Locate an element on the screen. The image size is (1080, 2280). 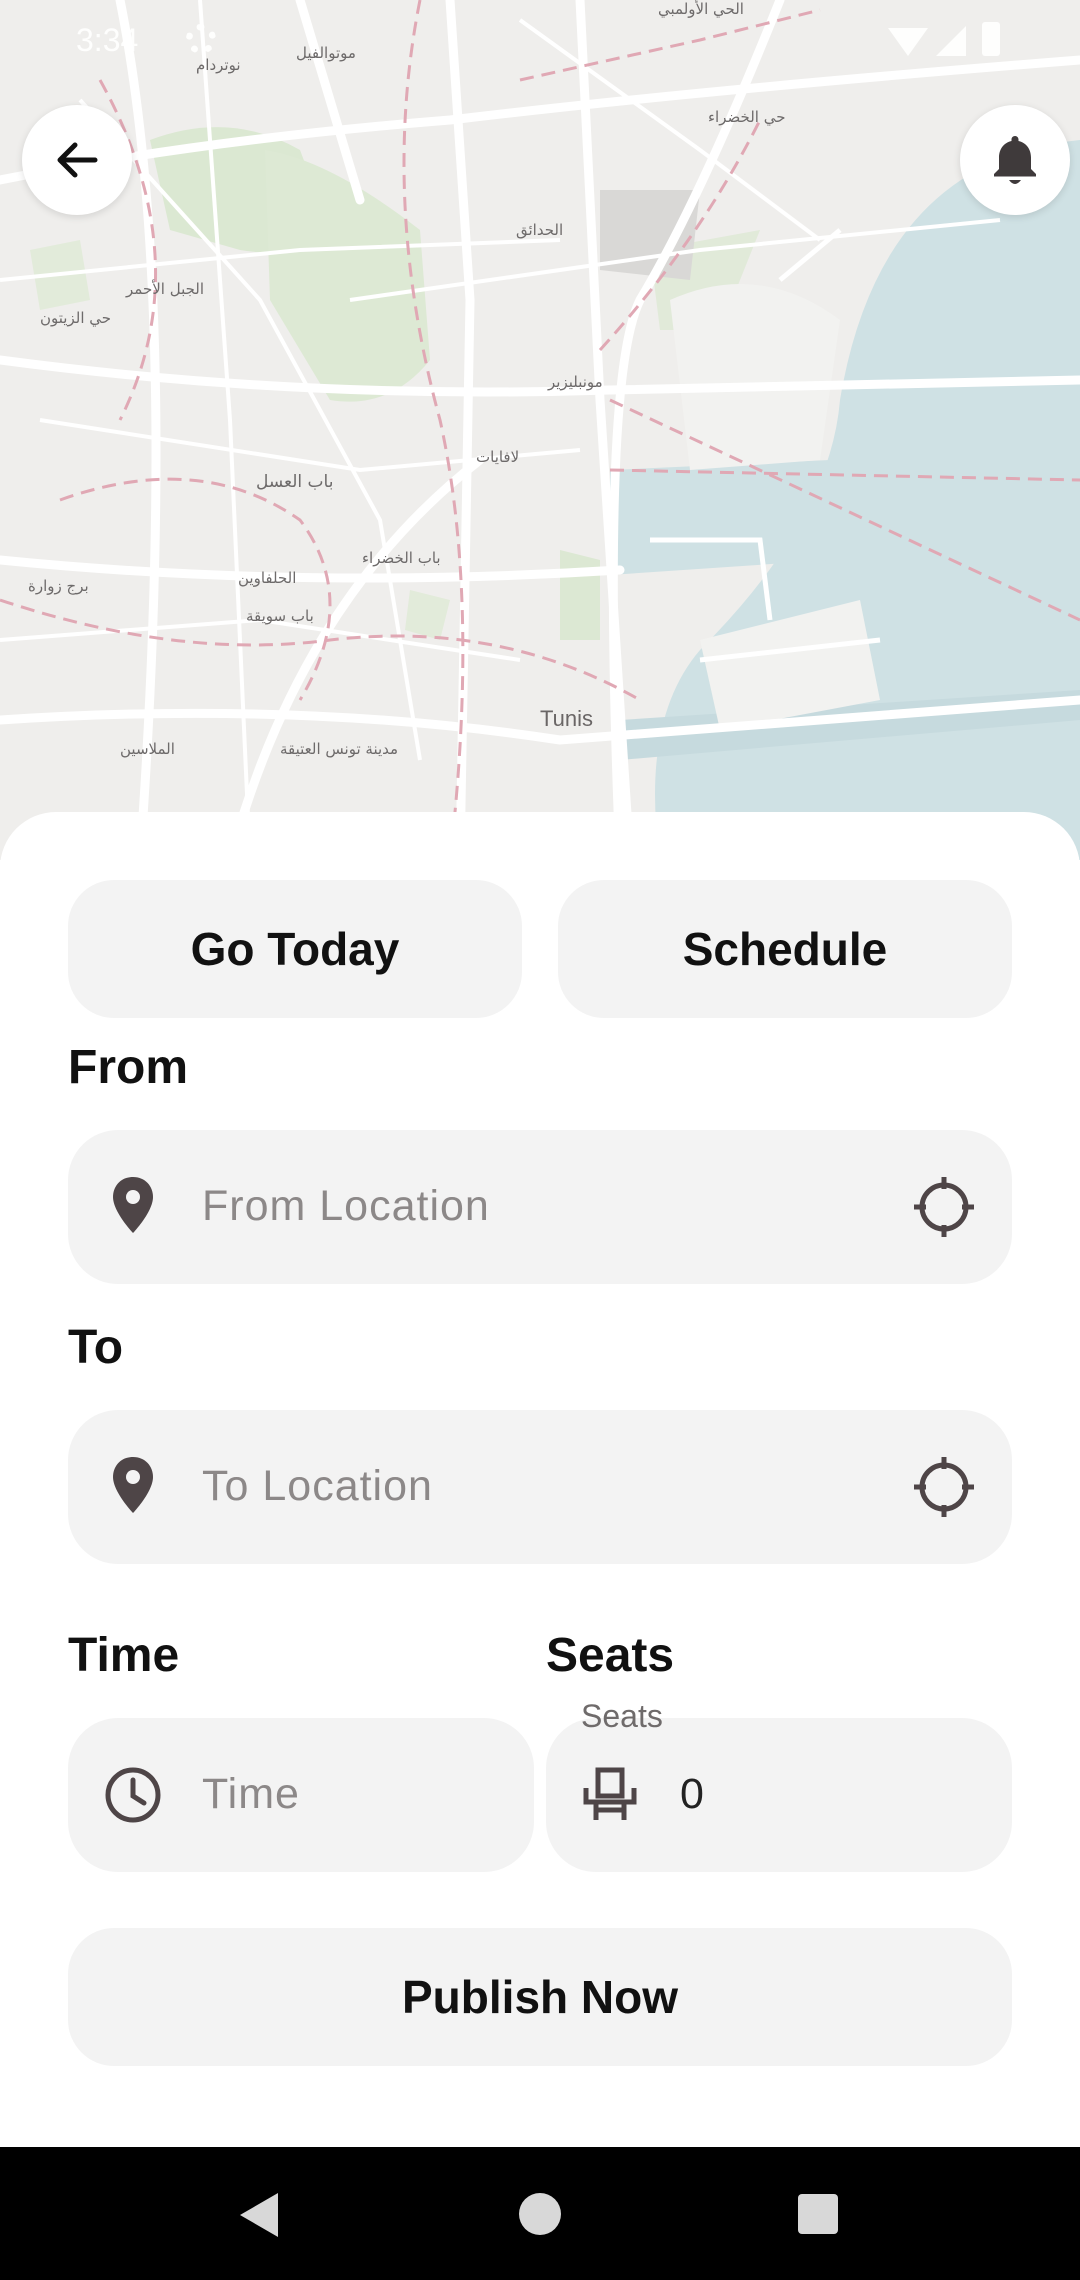
battery-icon is located at coordinates (991, 39).